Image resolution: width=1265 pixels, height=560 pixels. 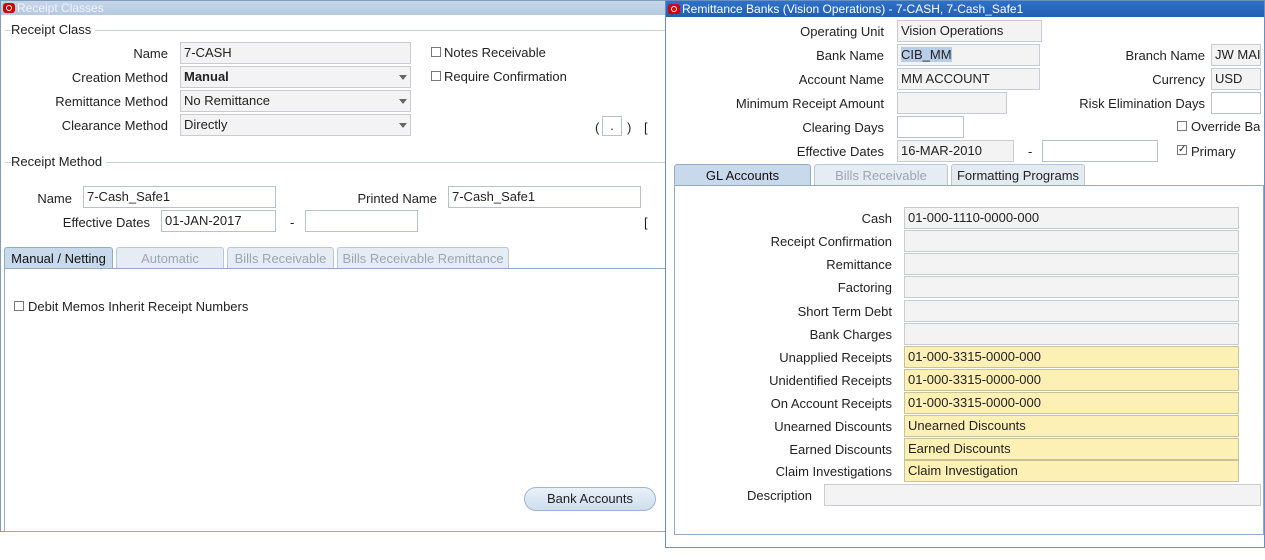 What do you see at coordinates (968, 55) in the screenshot?
I see `bank-name-field: CIB_MM` at bounding box center [968, 55].